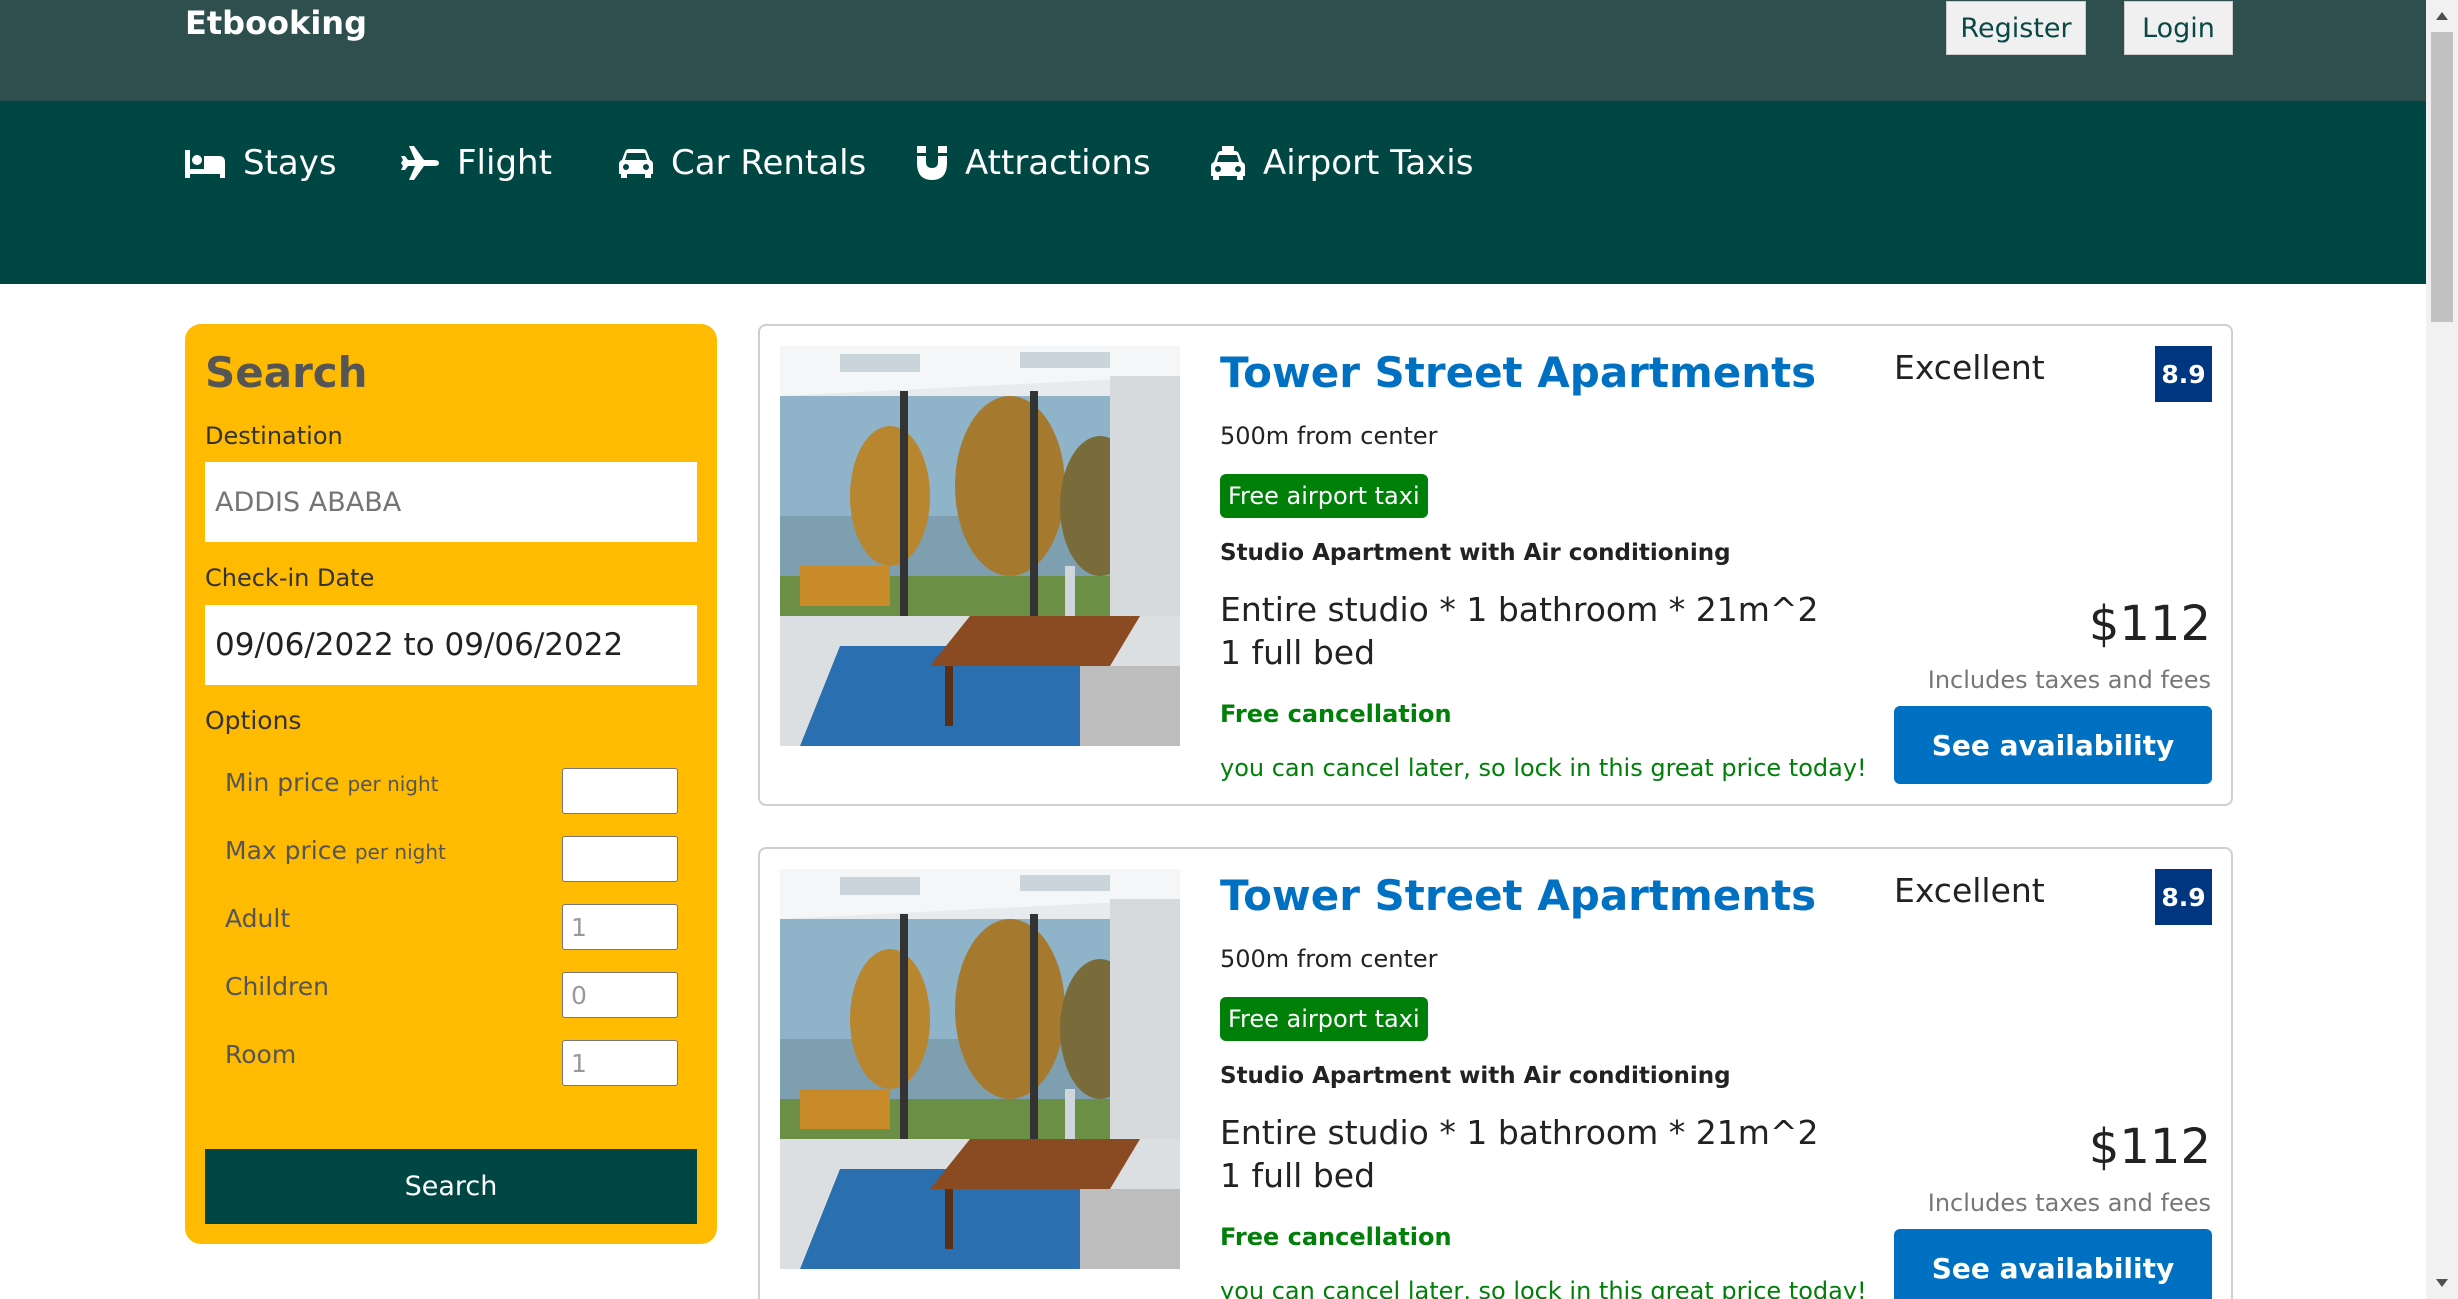 This screenshot has width=2458, height=1299. Describe the element at coordinates (620, 791) in the screenshot. I see `min-price-input` at that location.